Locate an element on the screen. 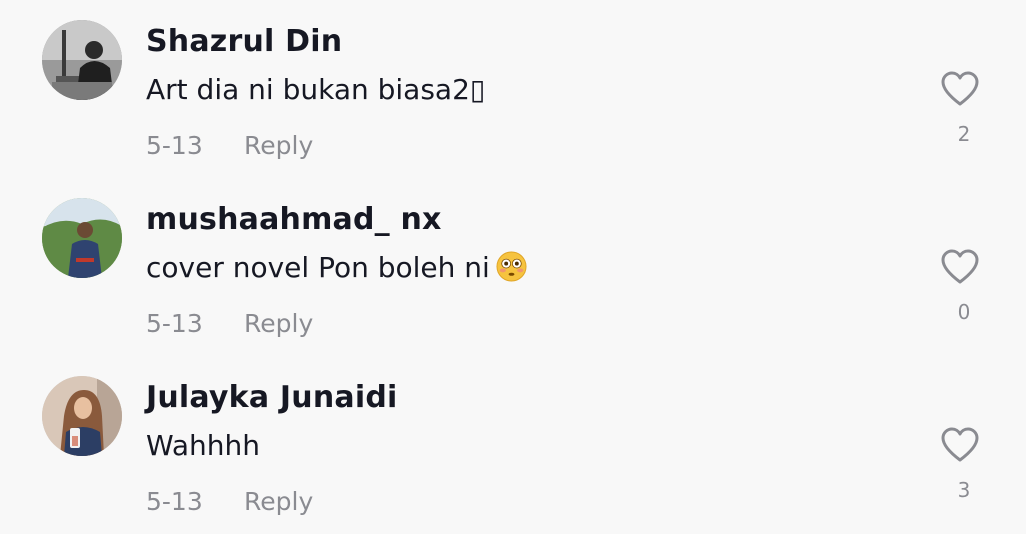  like-count: 2 is located at coordinates (964, 134).